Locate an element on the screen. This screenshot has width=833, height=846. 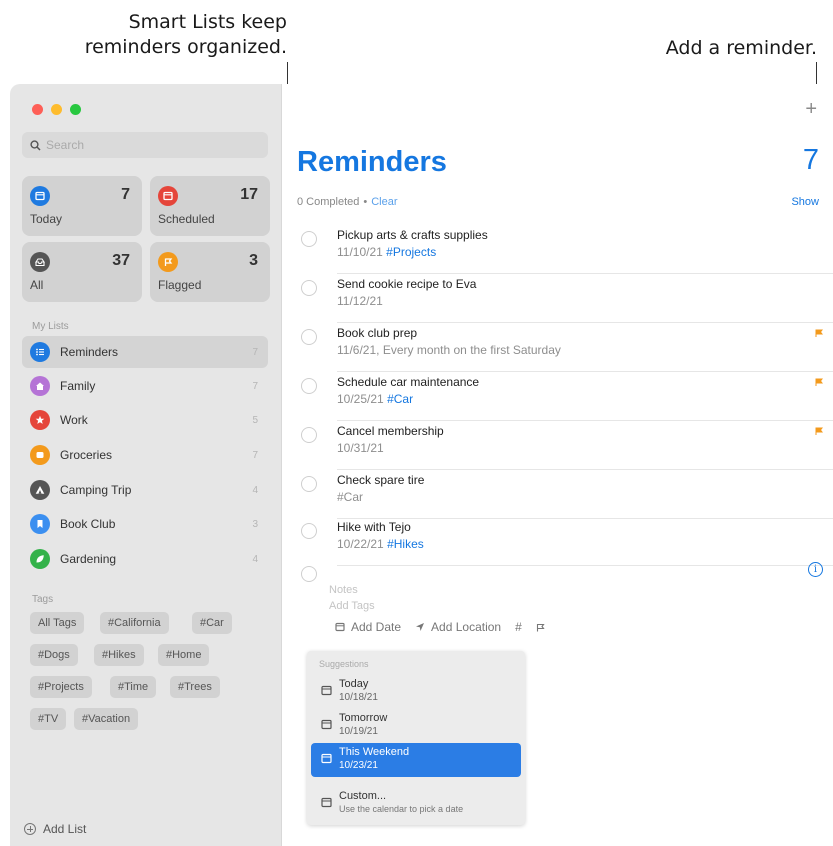
tag-chip: #Car is located at coordinates (212, 623).